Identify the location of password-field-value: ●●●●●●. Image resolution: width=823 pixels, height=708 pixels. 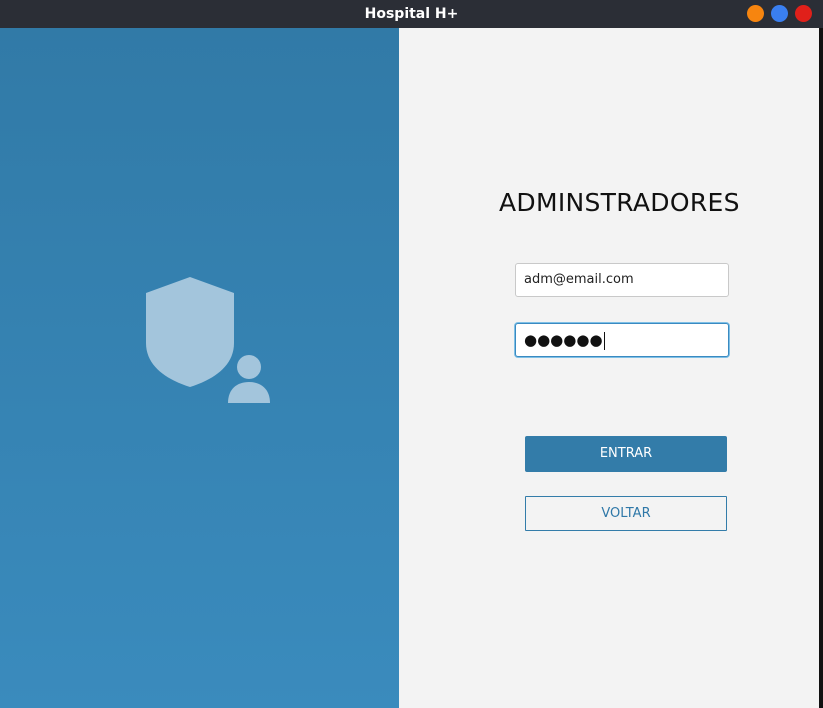
(563, 340).